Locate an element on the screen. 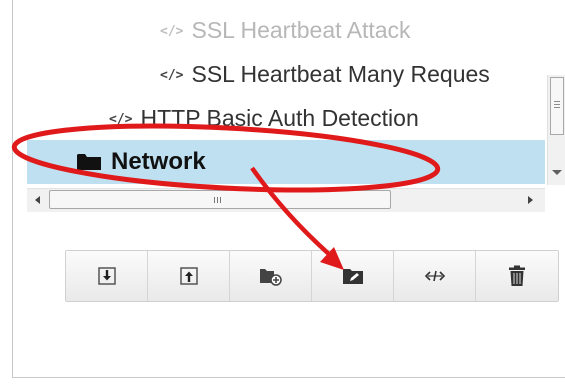 This screenshot has width=565, height=392. tree-item-http-basic-auth-detection: </> HTTP Basic Auth Detection is located at coordinates (264, 118).